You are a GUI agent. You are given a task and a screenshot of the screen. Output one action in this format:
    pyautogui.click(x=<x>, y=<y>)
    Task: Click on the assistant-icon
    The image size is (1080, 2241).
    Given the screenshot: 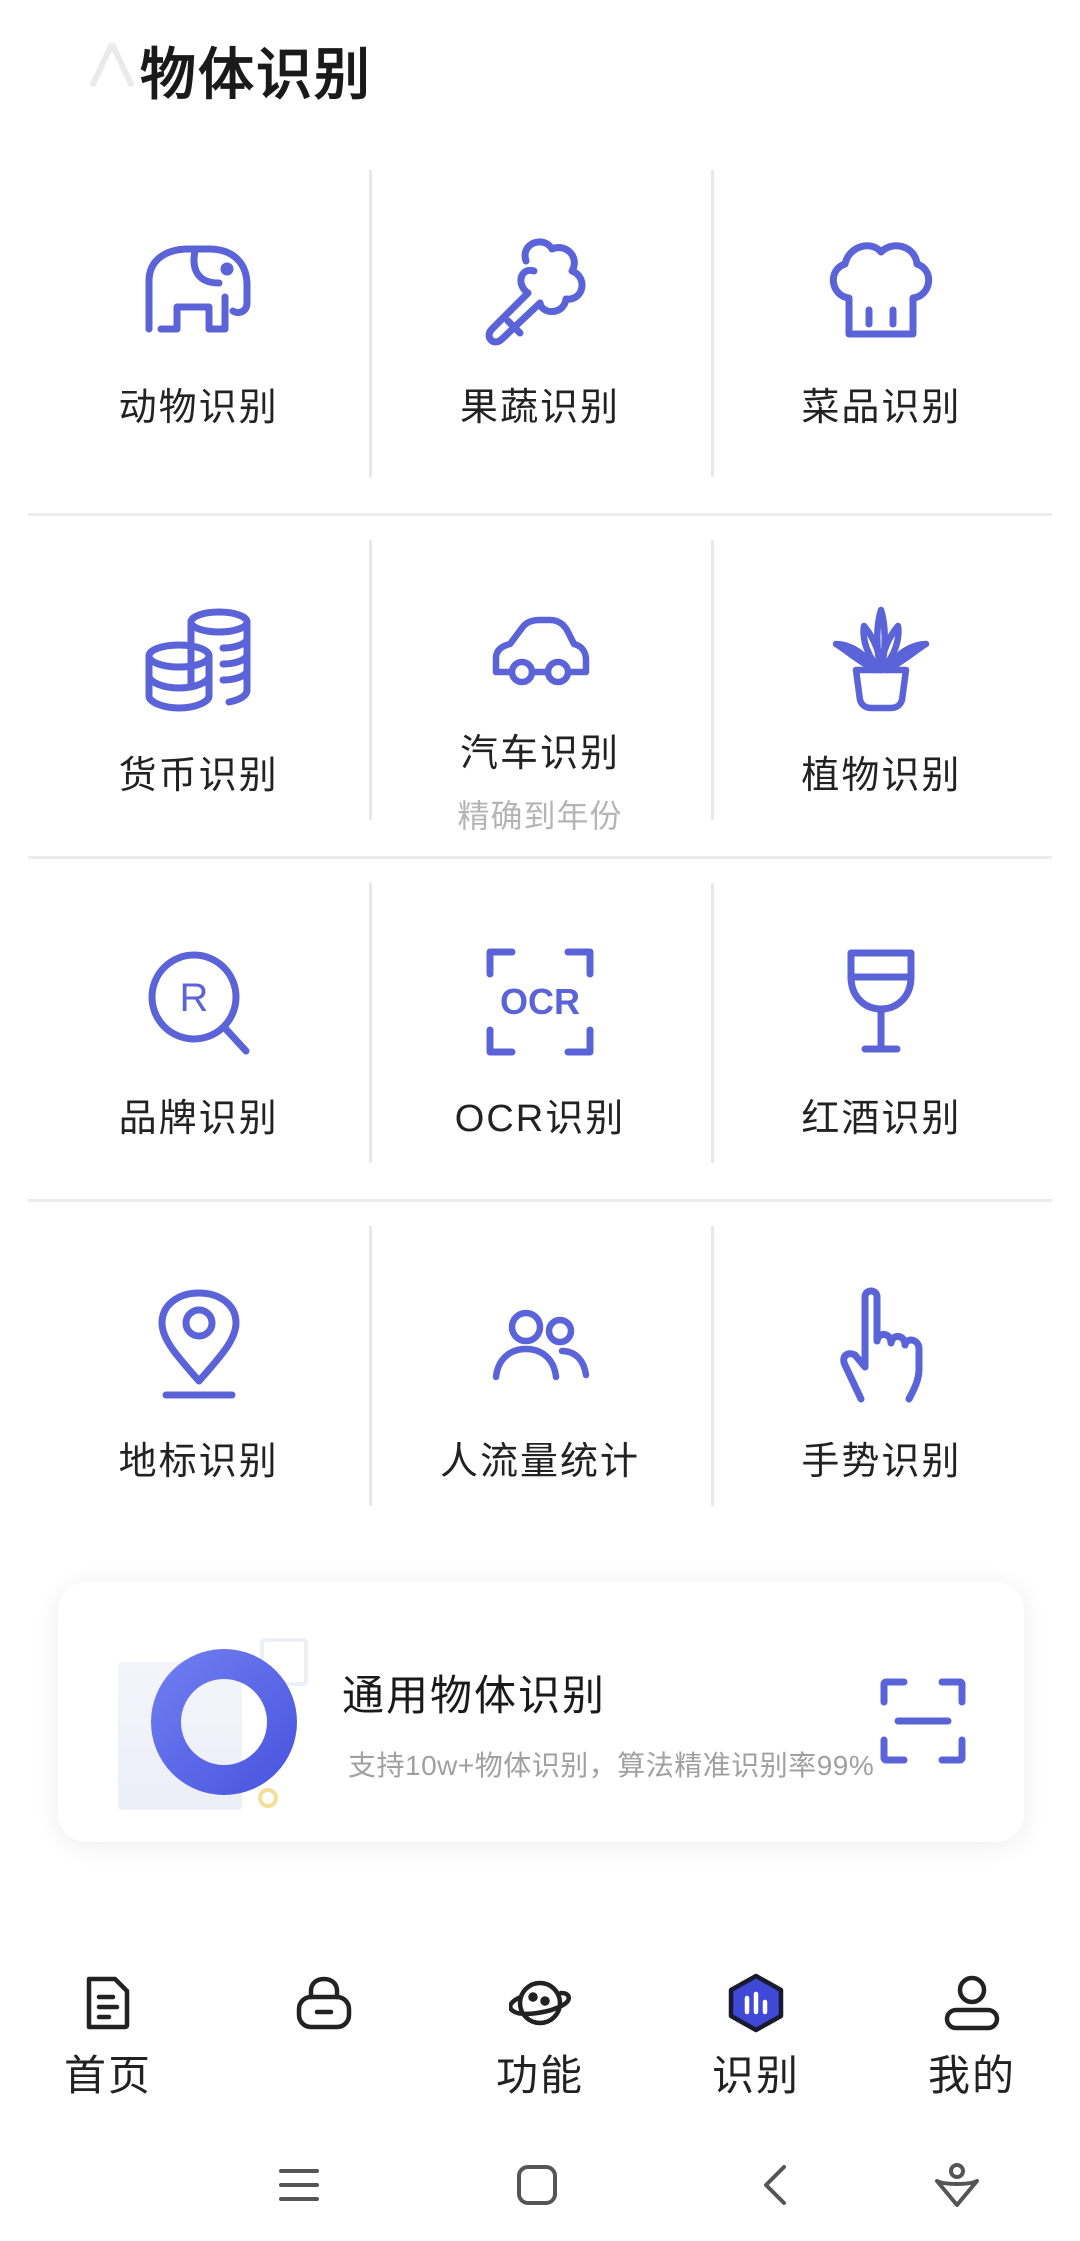 What is the action you would take?
    pyautogui.click(x=957, y=2185)
    